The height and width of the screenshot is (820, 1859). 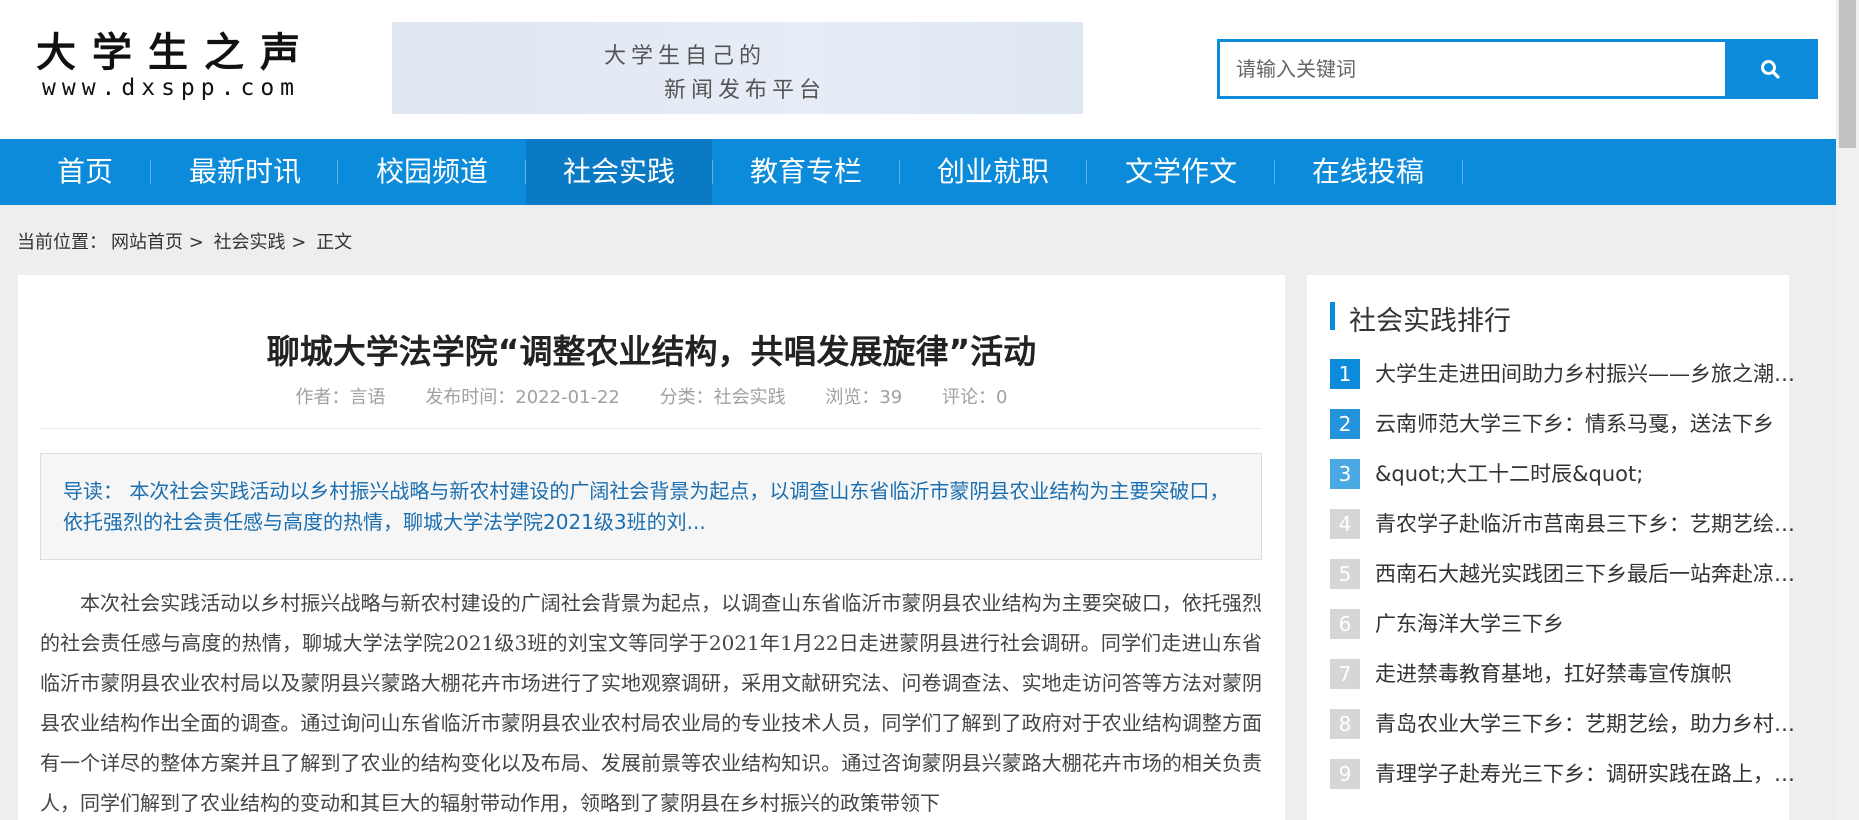 I want to click on ranking-item: 5 西南石大越光实践团三下乡最后一站奔赴凉山州, so click(x=1562, y=574).